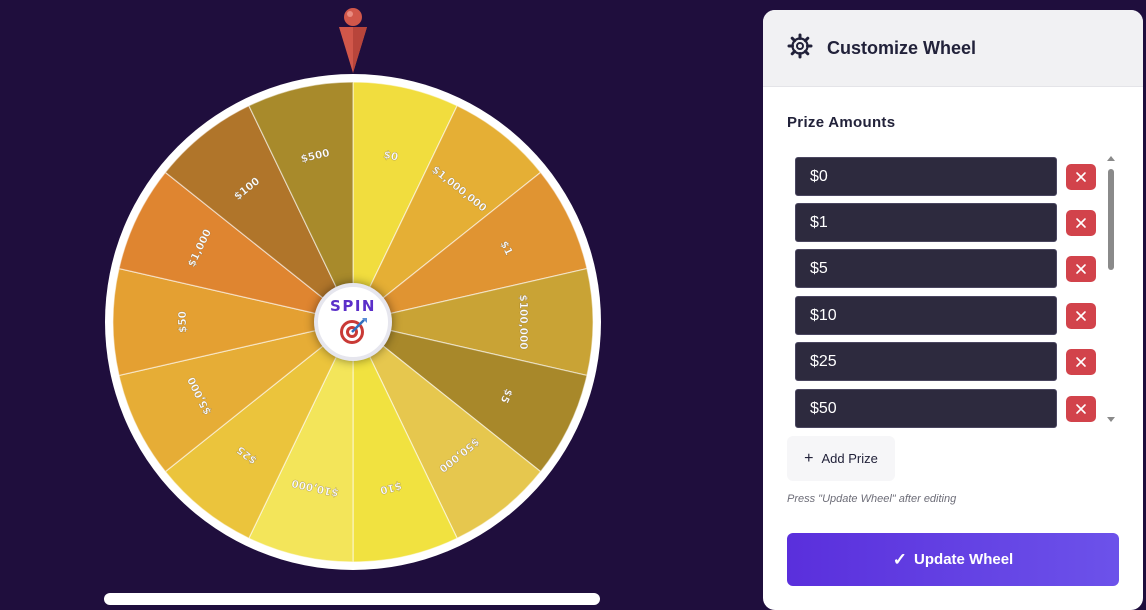 This screenshot has height=610, width=1146. Describe the element at coordinates (809, 458) in the screenshot. I see `plus-icon: +` at that location.